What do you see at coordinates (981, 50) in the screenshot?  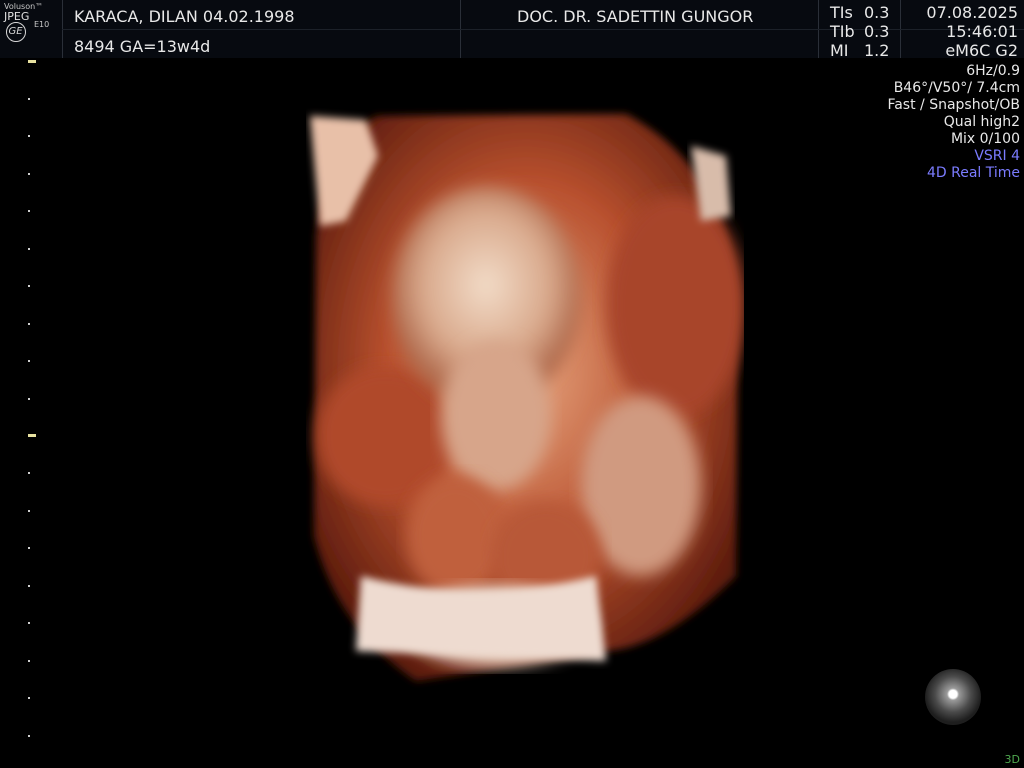 I see `probe-name: eM6C G2` at bounding box center [981, 50].